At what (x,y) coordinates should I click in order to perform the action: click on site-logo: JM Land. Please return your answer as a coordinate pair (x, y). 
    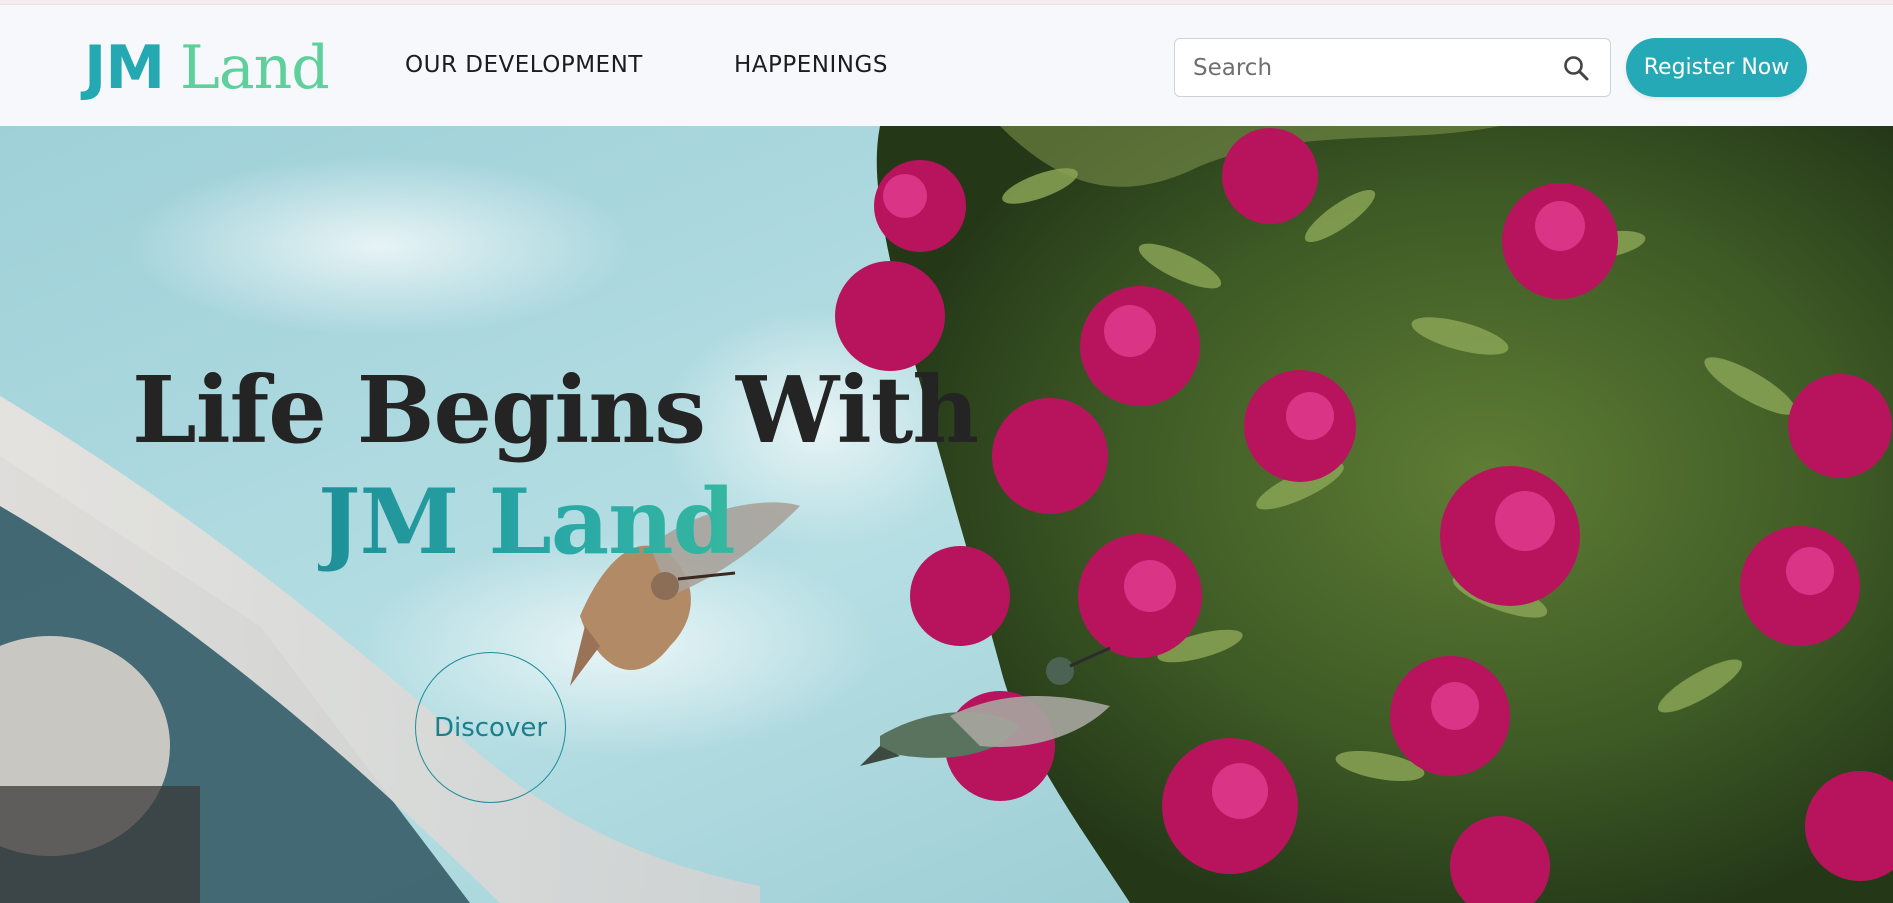
    Looking at the image, I should click on (207, 73).